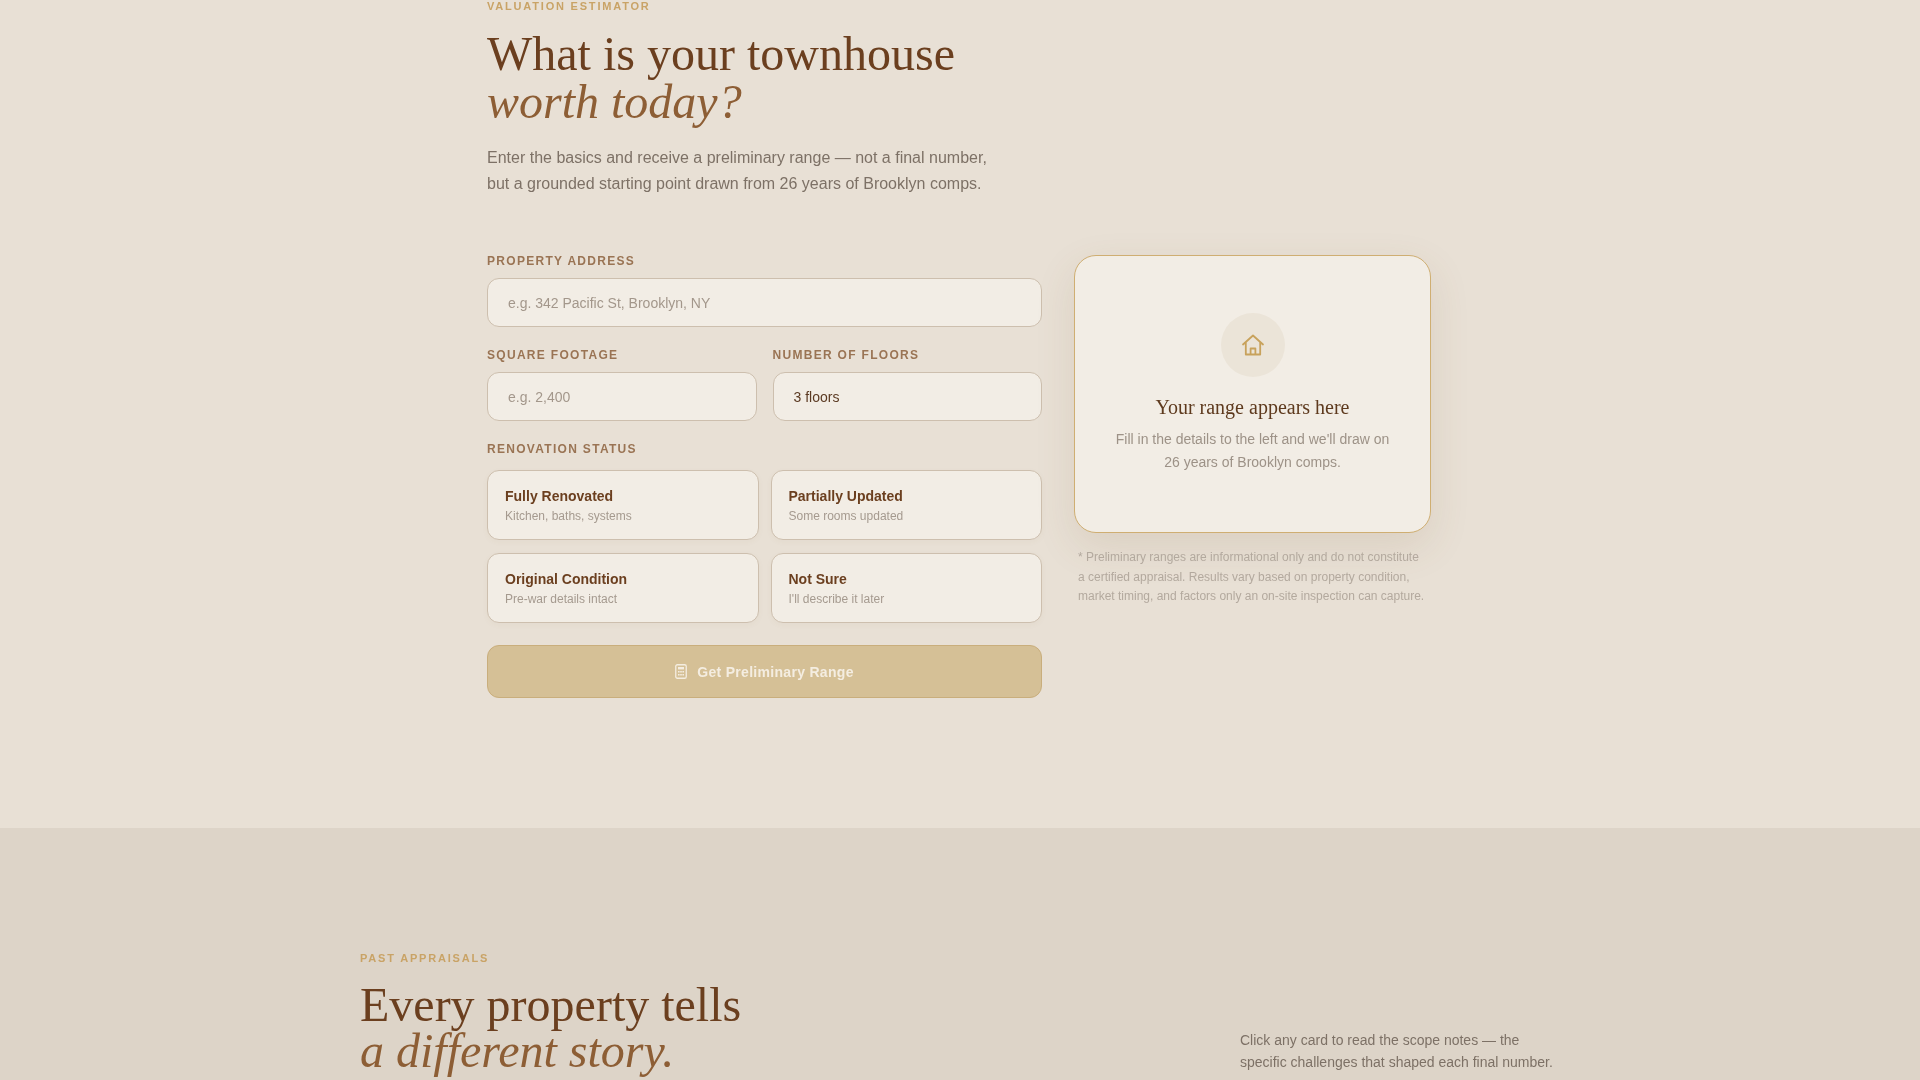 This screenshot has height=1080, width=1920. What do you see at coordinates (1252, 407) in the screenshot?
I see `result-title: Your range appears here` at bounding box center [1252, 407].